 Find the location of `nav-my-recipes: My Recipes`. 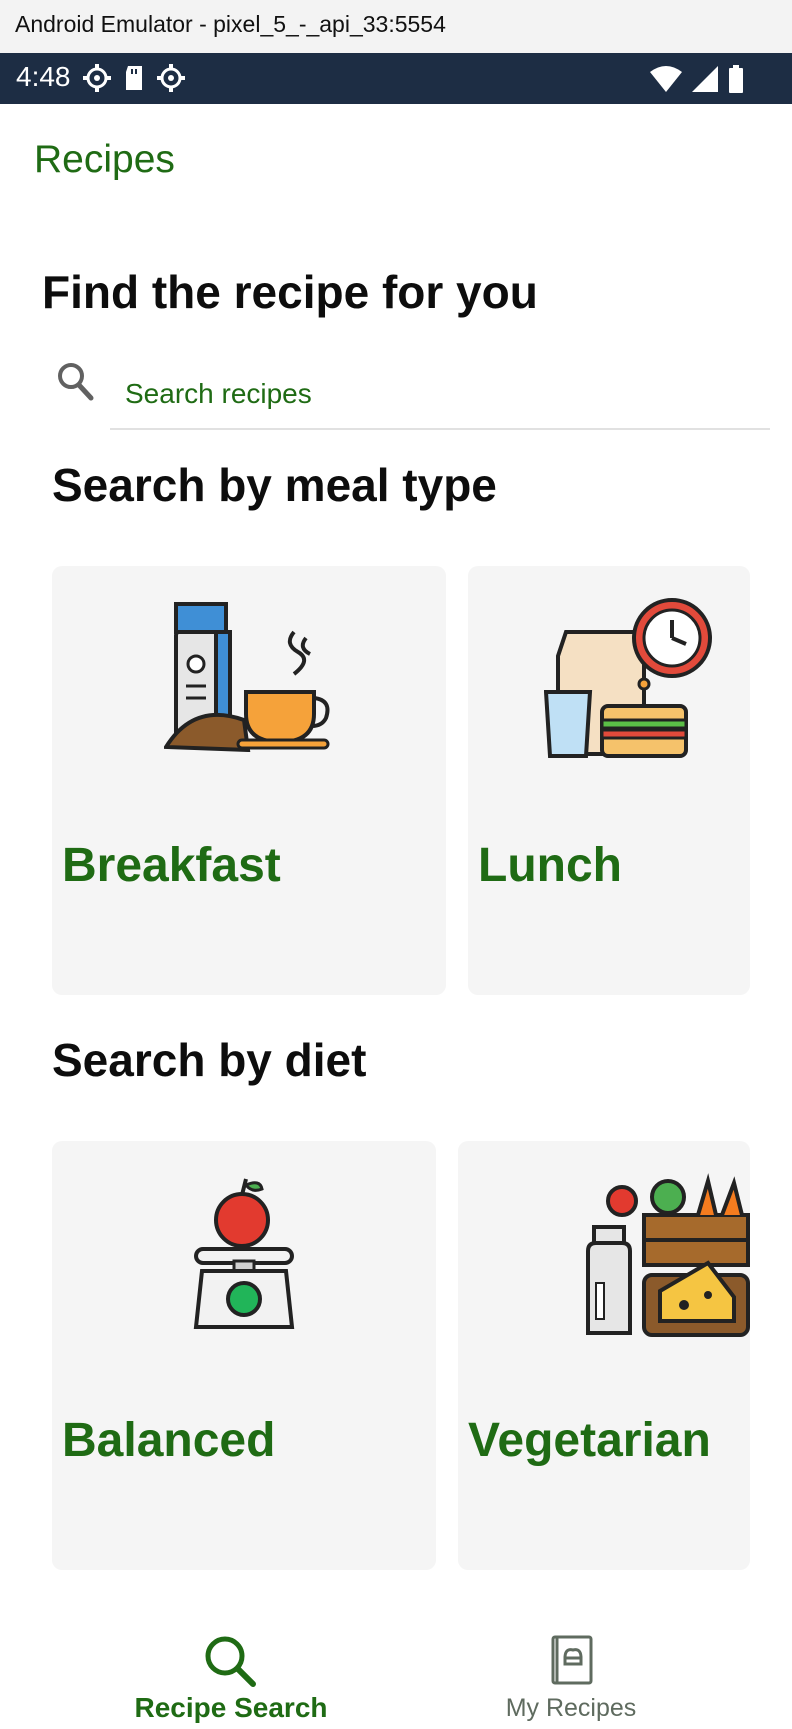

nav-my-recipes: My Recipes is located at coordinates (571, 1678).